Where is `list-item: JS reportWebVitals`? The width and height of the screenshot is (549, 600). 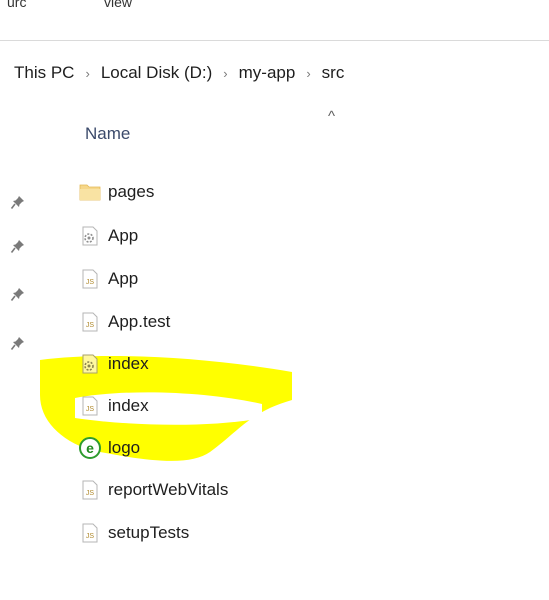 list-item: JS reportWebVitals is located at coordinates (153, 490).